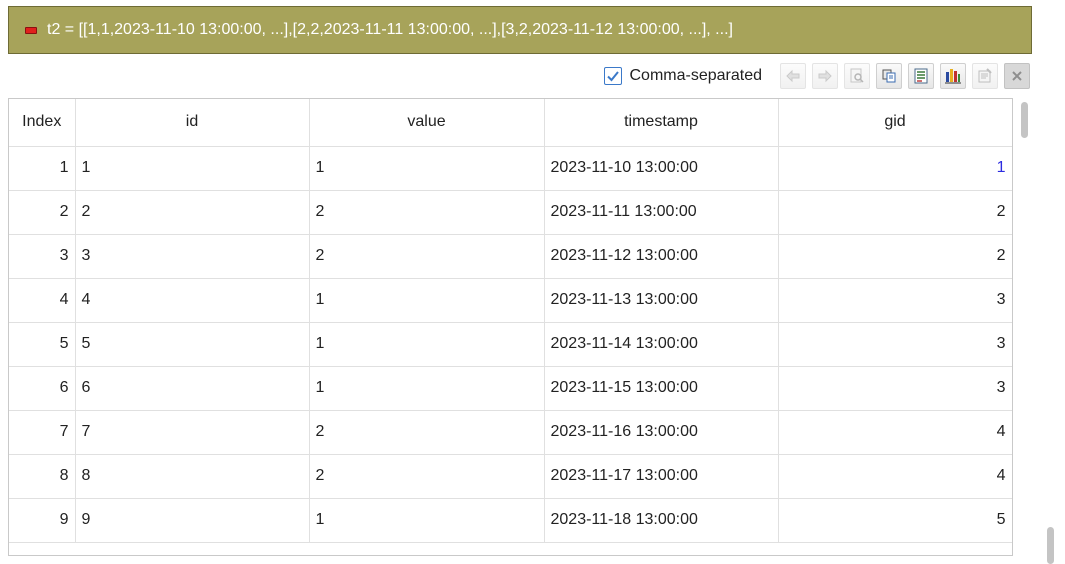  Describe the element at coordinates (42, 344) in the screenshot. I see `row-index: 5` at that location.